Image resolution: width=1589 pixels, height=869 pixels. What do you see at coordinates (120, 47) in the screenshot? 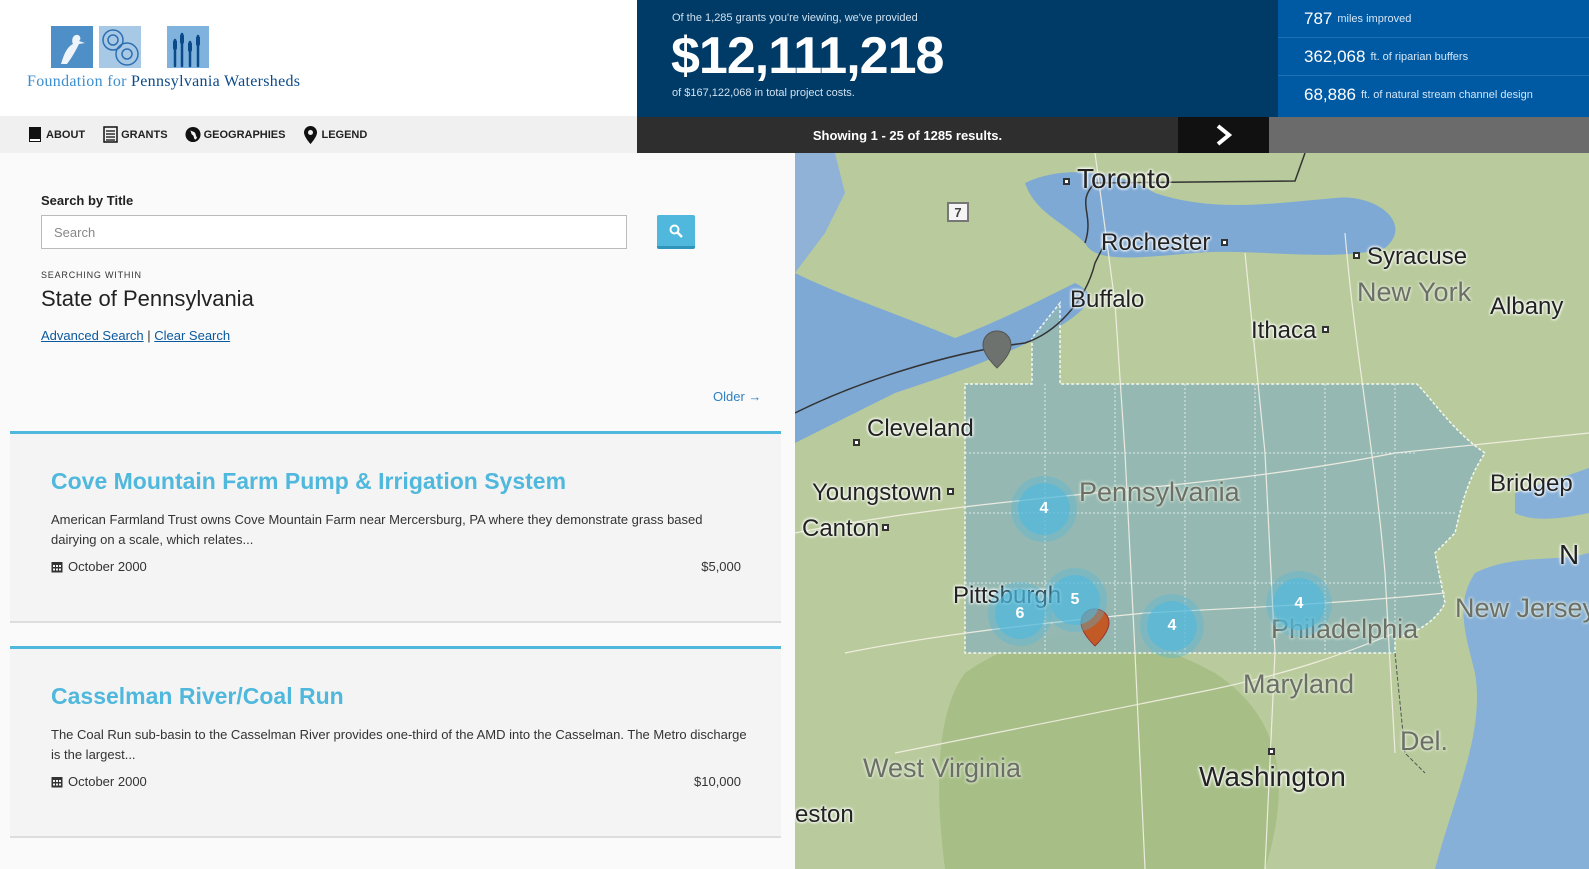
I see `ripples-logo-icon` at bounding box center [120, 47].